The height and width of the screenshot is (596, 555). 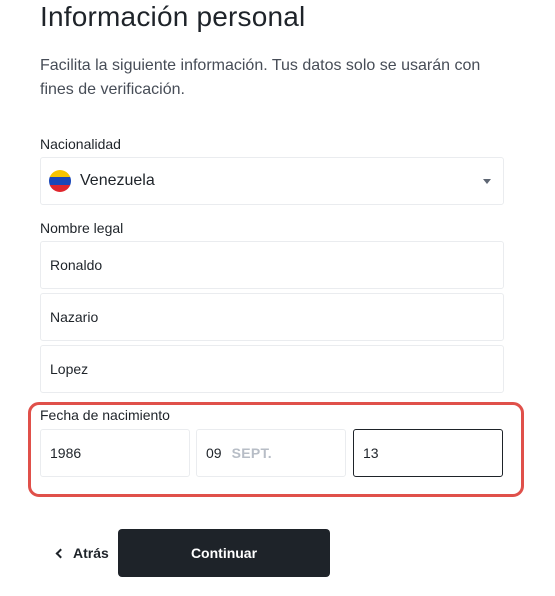 What do you see at coordinates (272, 369) in the screenshot?
I see `last-name-input: Lopez` at bounding box center [272, 369].